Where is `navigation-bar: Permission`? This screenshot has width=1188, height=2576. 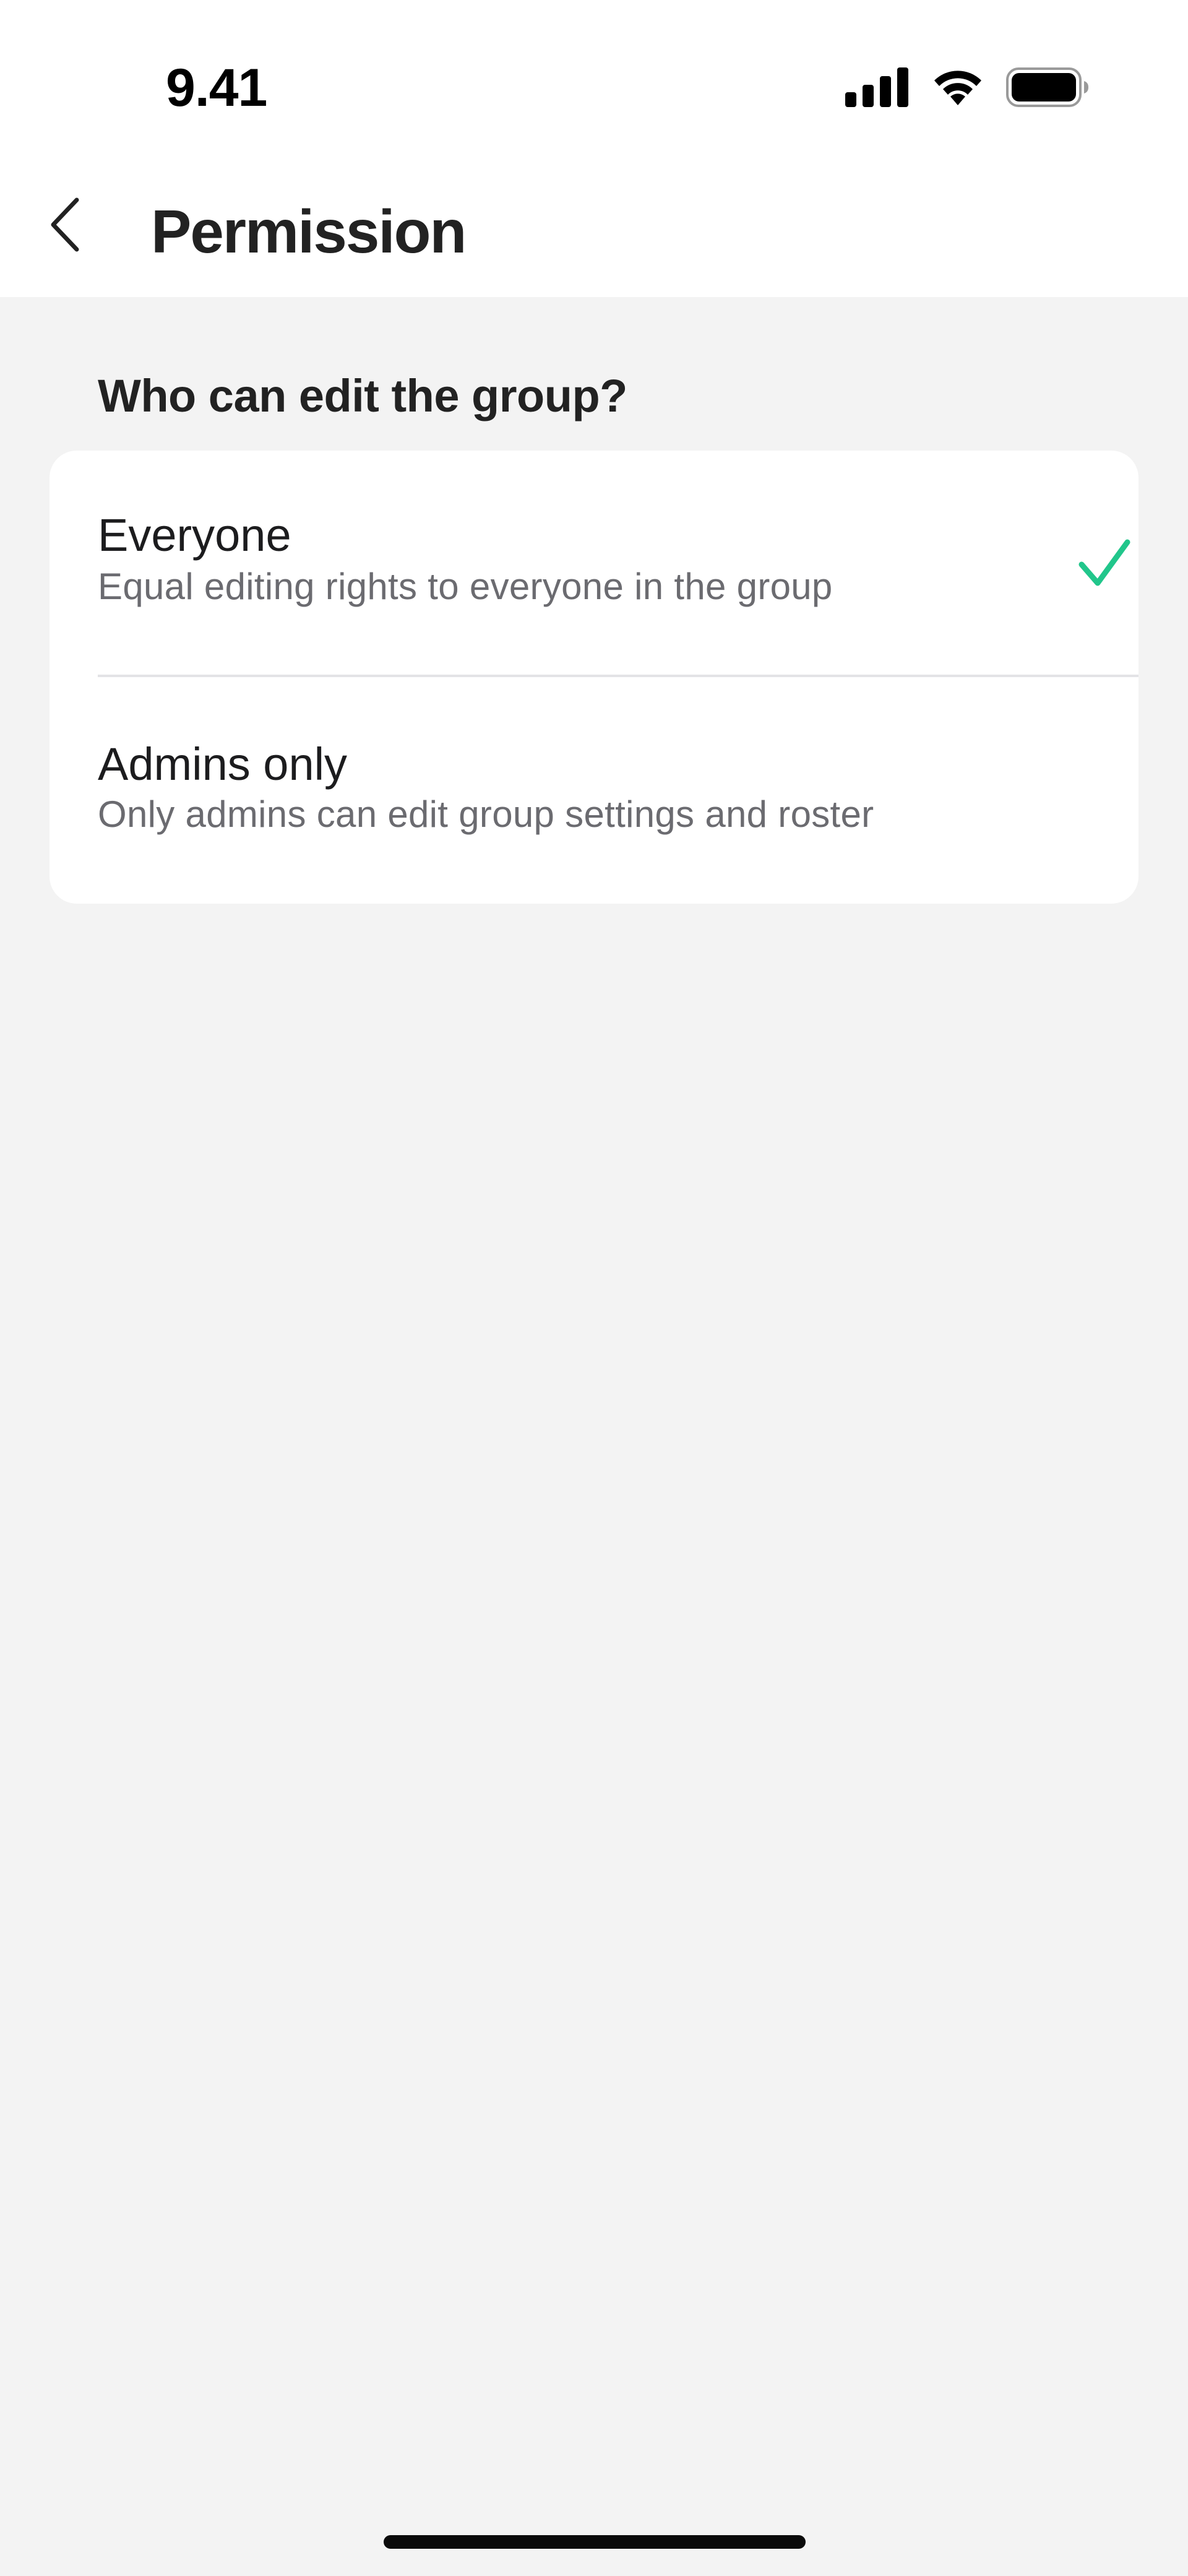 navigation-bar: Permission is located at coordinates (594, 232).